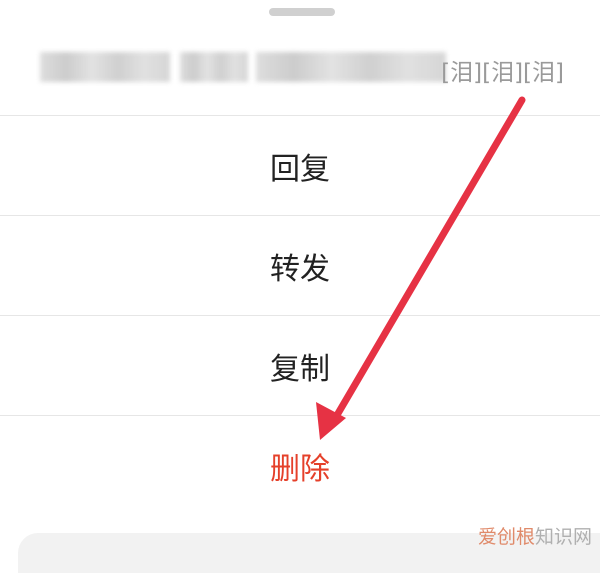 The image size is (600, 573). What do you see at coordinates (506, 537) in the screenshot?
I see `watermark-part1: 爱创根` at bounding box center [506, 537].